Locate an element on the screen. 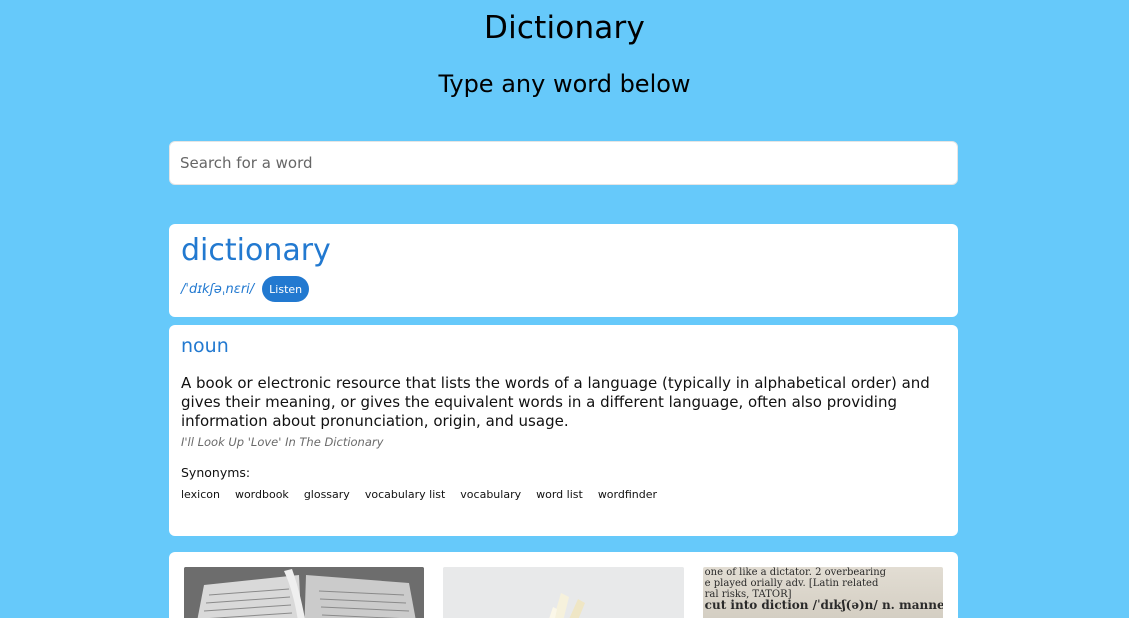  open-book-illustration is located at coordinates (304, 592).